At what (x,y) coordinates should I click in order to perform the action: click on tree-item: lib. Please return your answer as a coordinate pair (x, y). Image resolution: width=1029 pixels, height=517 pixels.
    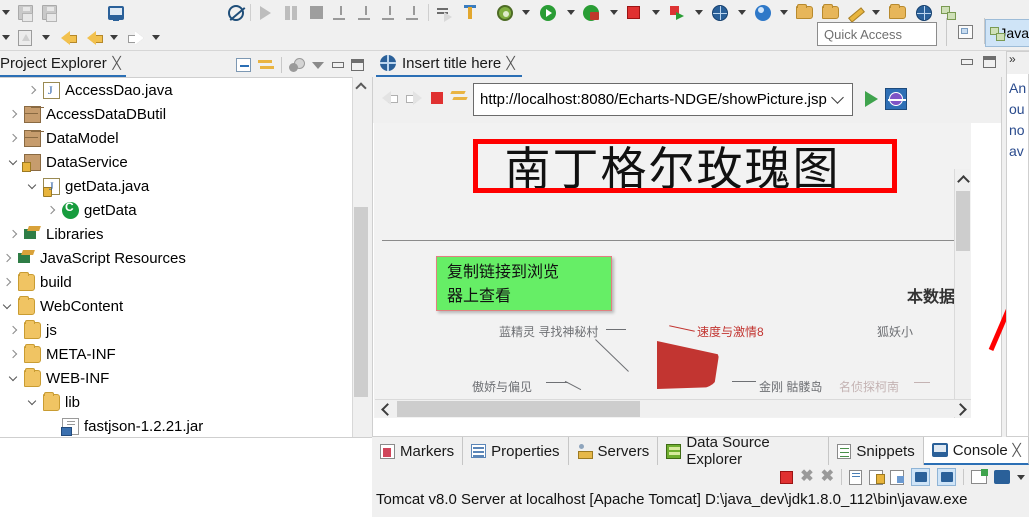
    Looking at the image, I should click on (176, 402).